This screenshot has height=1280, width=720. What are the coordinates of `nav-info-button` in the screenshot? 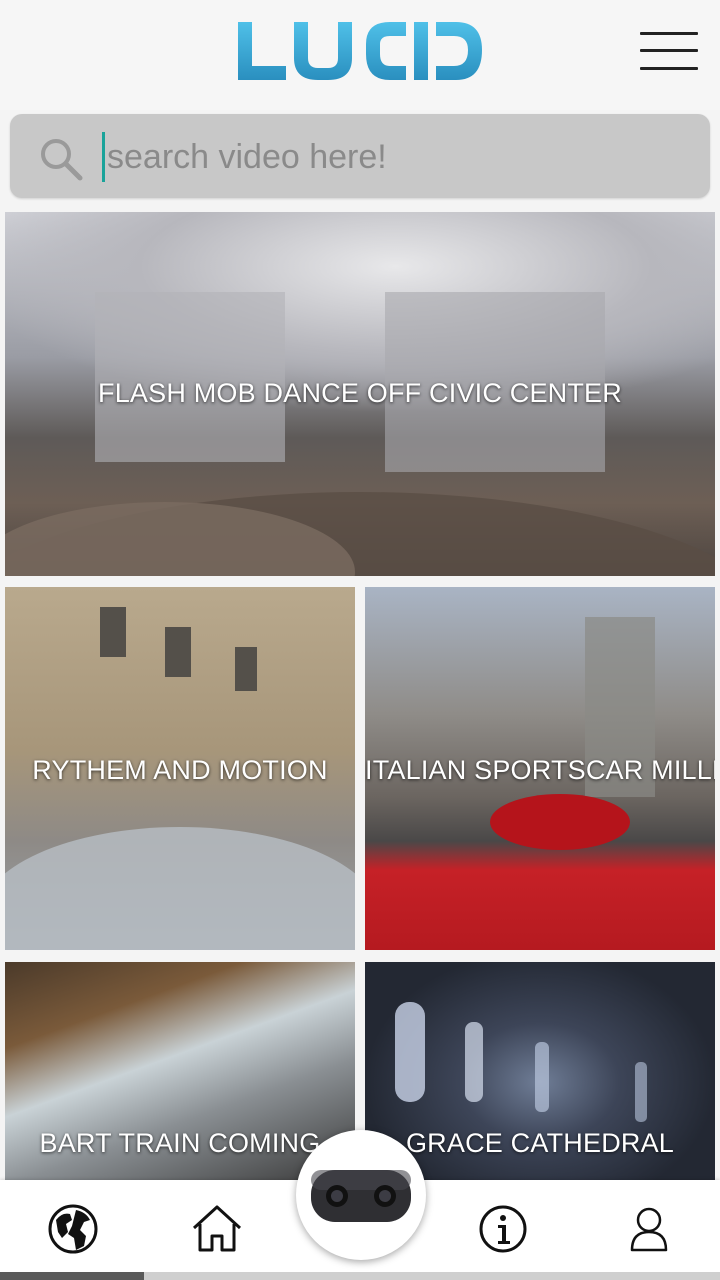 It's located at (503, 1229).